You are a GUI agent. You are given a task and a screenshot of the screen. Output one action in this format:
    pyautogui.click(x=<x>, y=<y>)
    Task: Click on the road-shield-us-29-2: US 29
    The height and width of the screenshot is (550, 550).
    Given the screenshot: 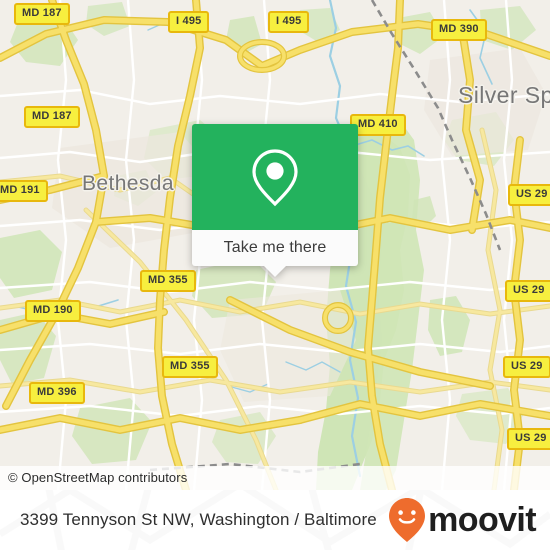 What is the action you would take?
    pyautogui.click(x=527, y=291)
    